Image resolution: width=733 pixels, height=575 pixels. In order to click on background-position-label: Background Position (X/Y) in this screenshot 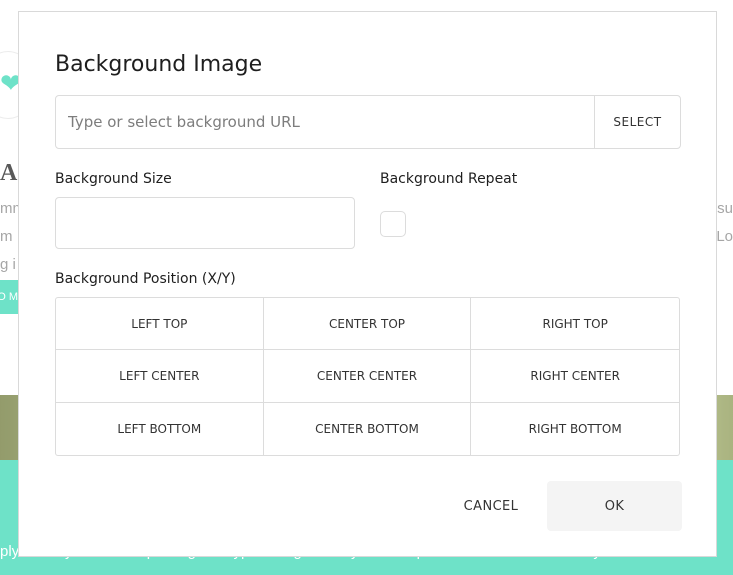, I will do `click(145, 279)`.